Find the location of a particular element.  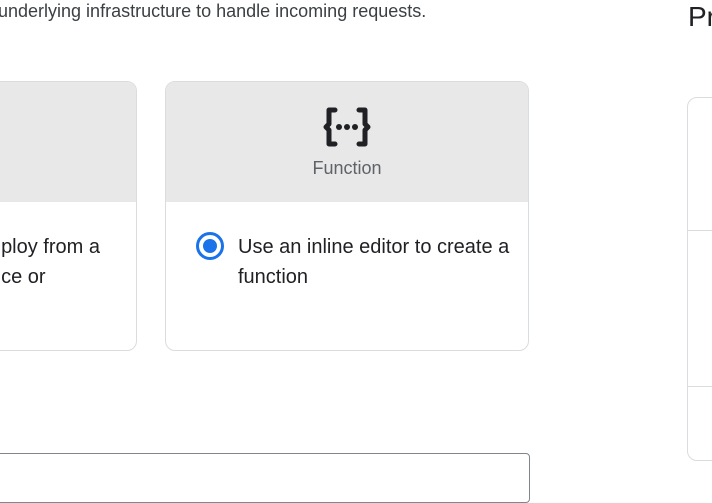

card-description-line: ploy from a is located at coordinates (50, 247).